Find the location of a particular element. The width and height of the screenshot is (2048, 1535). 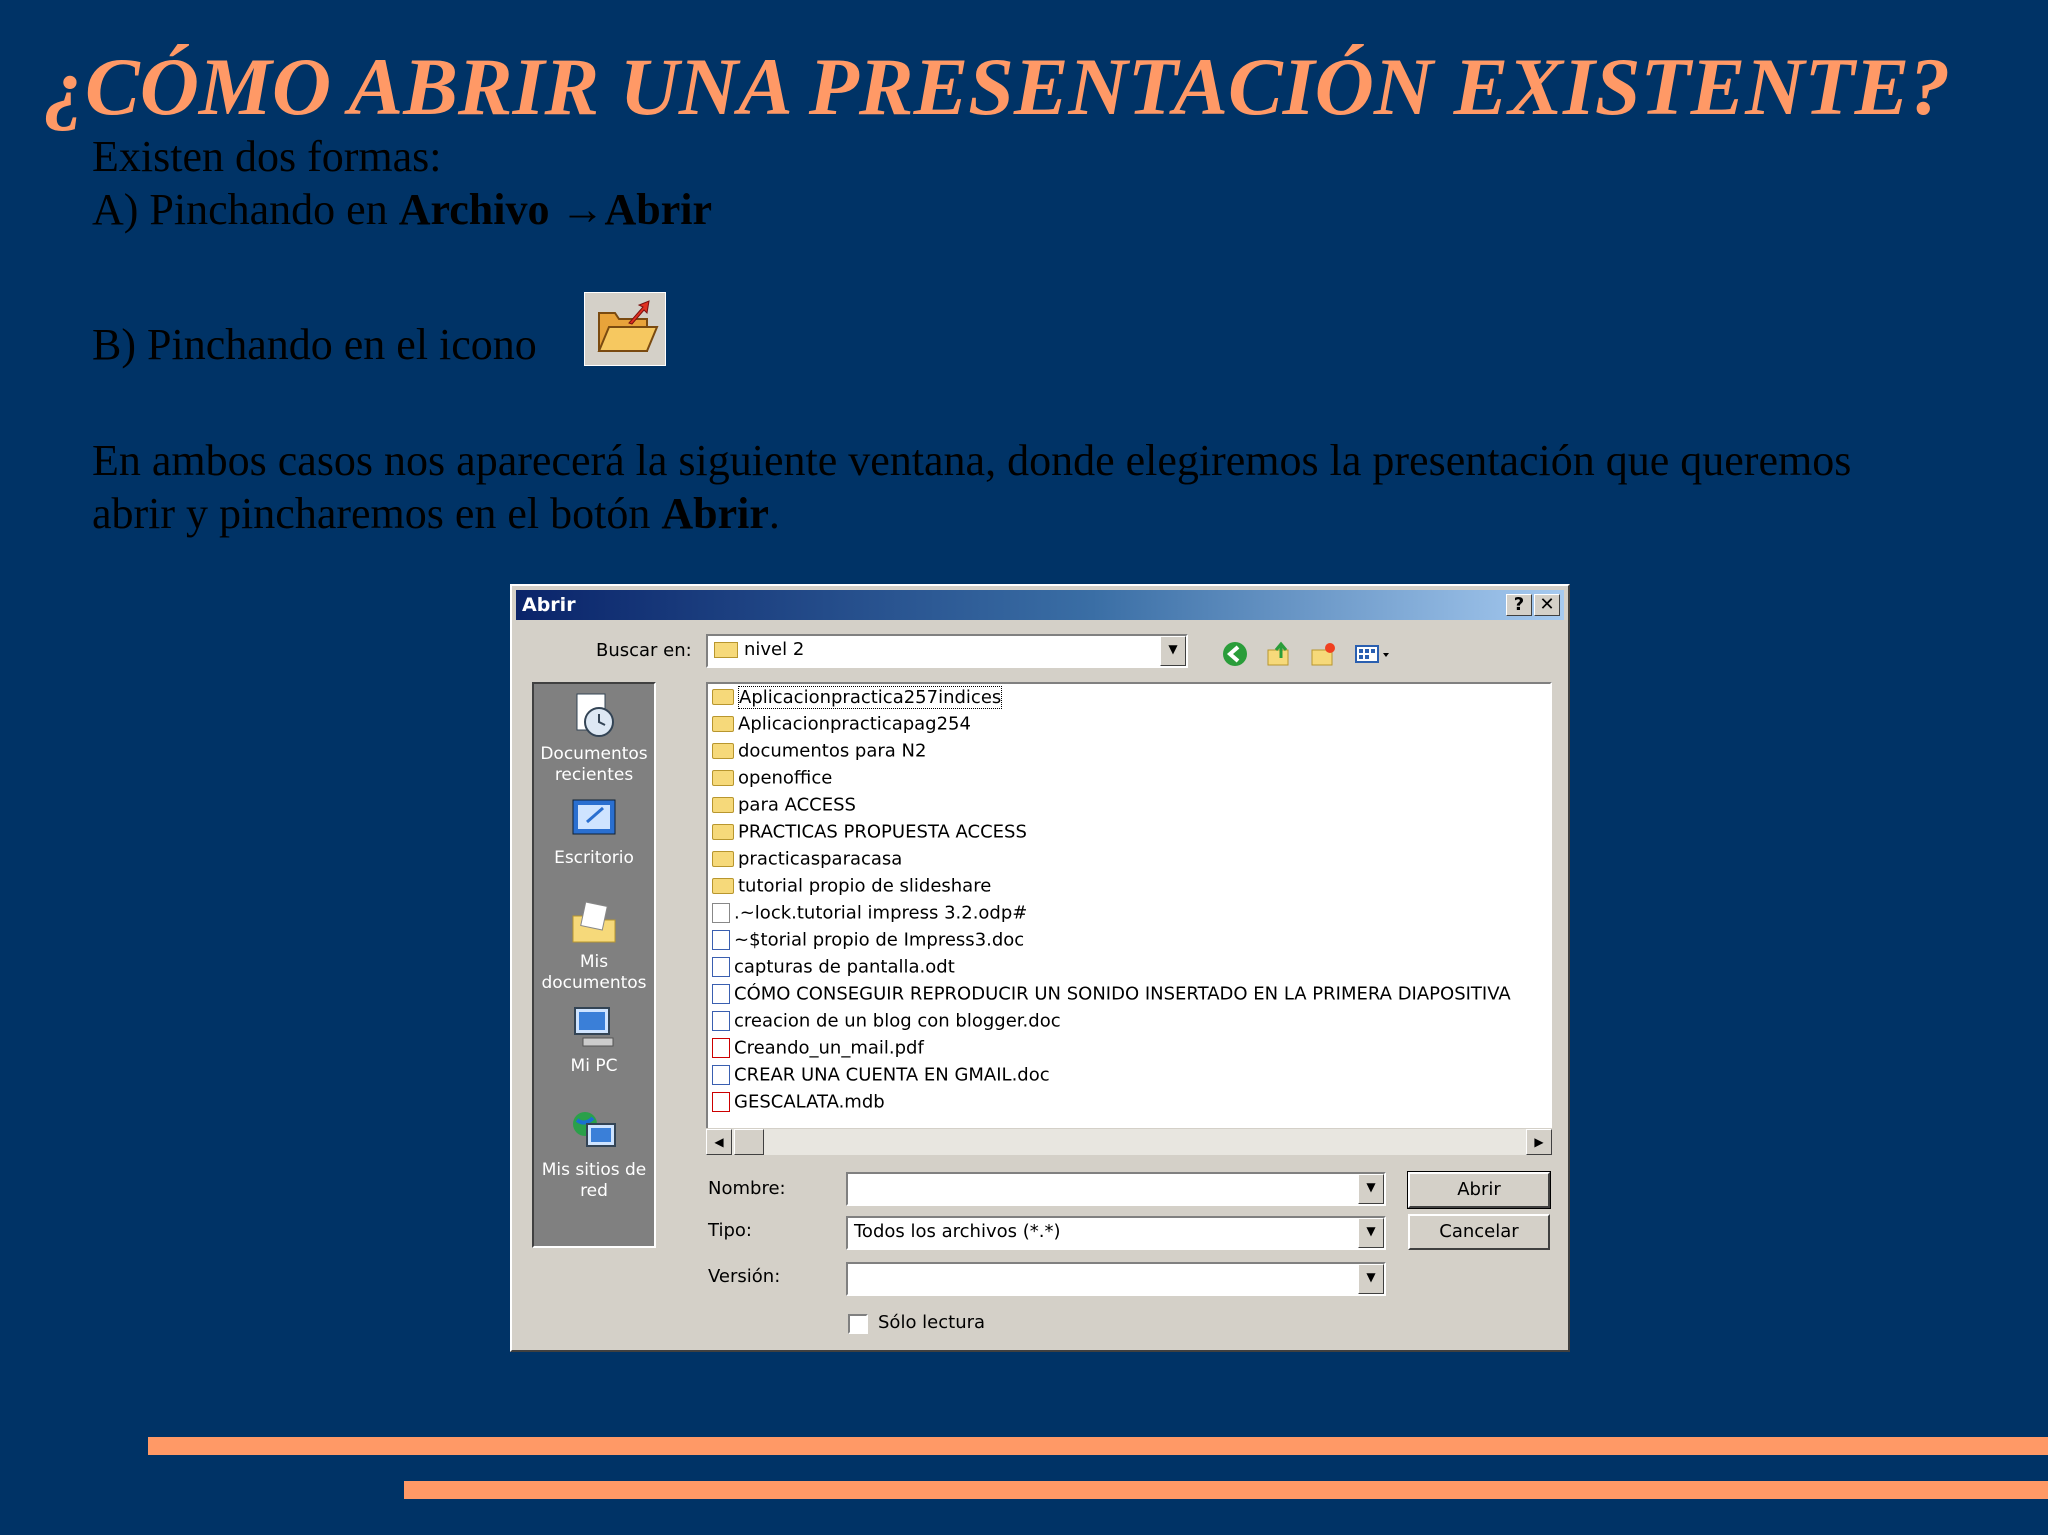

slide-title: ¿CÓMO ABRIR UNA PRESENTACIÓN EXISTENTE? is located at coordinates (997, 86).